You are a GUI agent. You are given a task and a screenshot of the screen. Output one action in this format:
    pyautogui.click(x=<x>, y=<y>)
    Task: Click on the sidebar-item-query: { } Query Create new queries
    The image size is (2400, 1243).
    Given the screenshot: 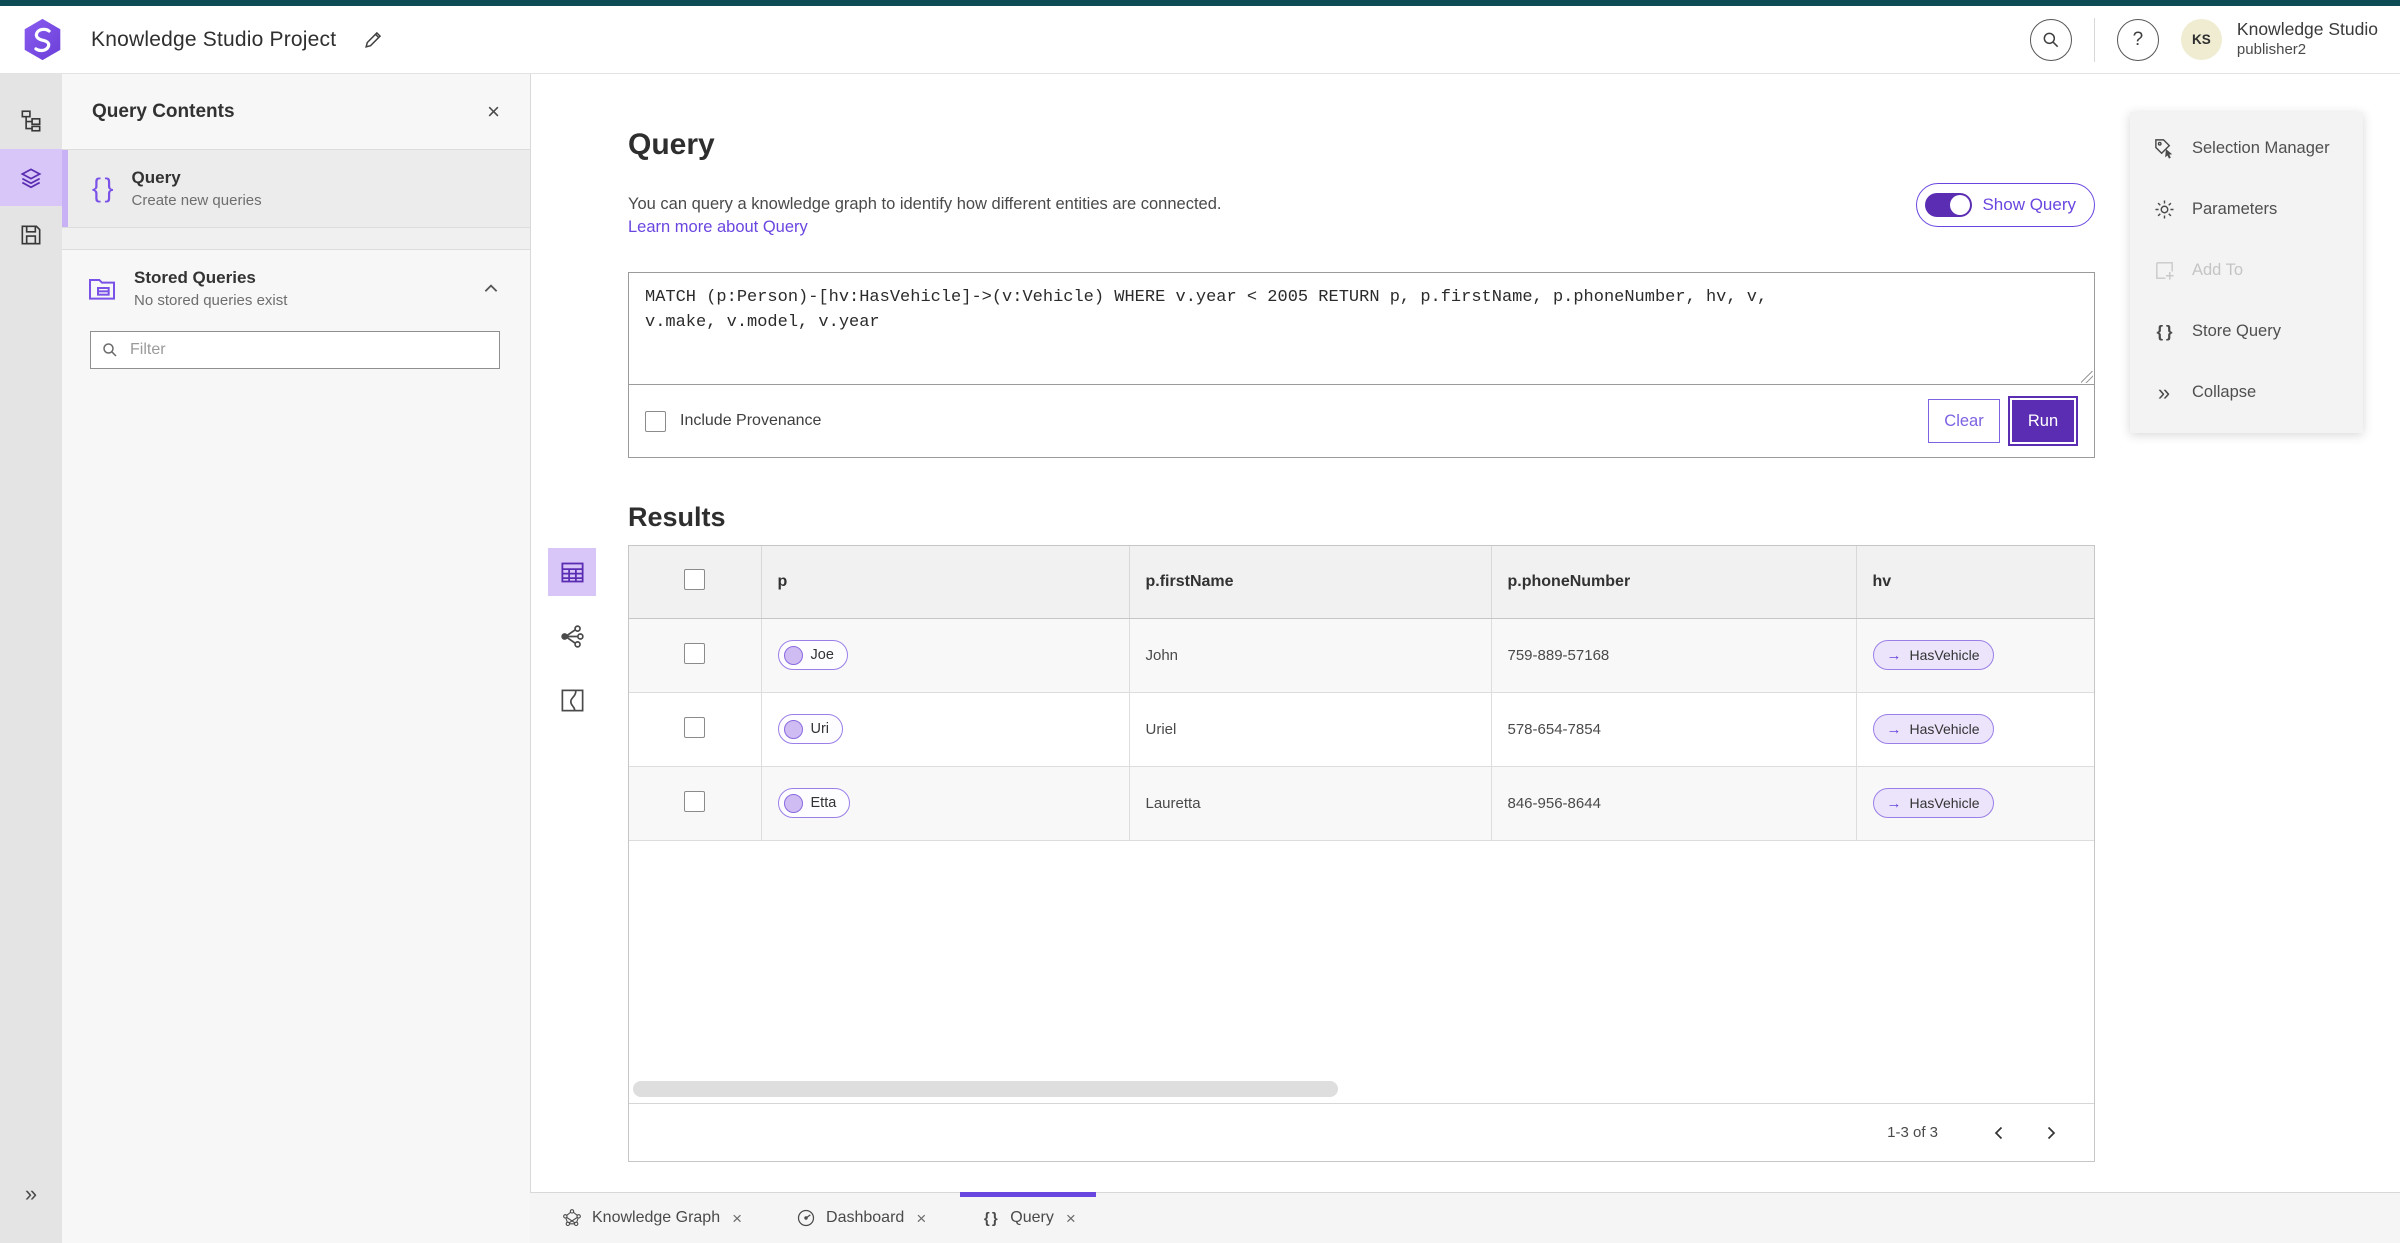 What is the action you would take?
    pyautogui.click(x=296, y=189)
    